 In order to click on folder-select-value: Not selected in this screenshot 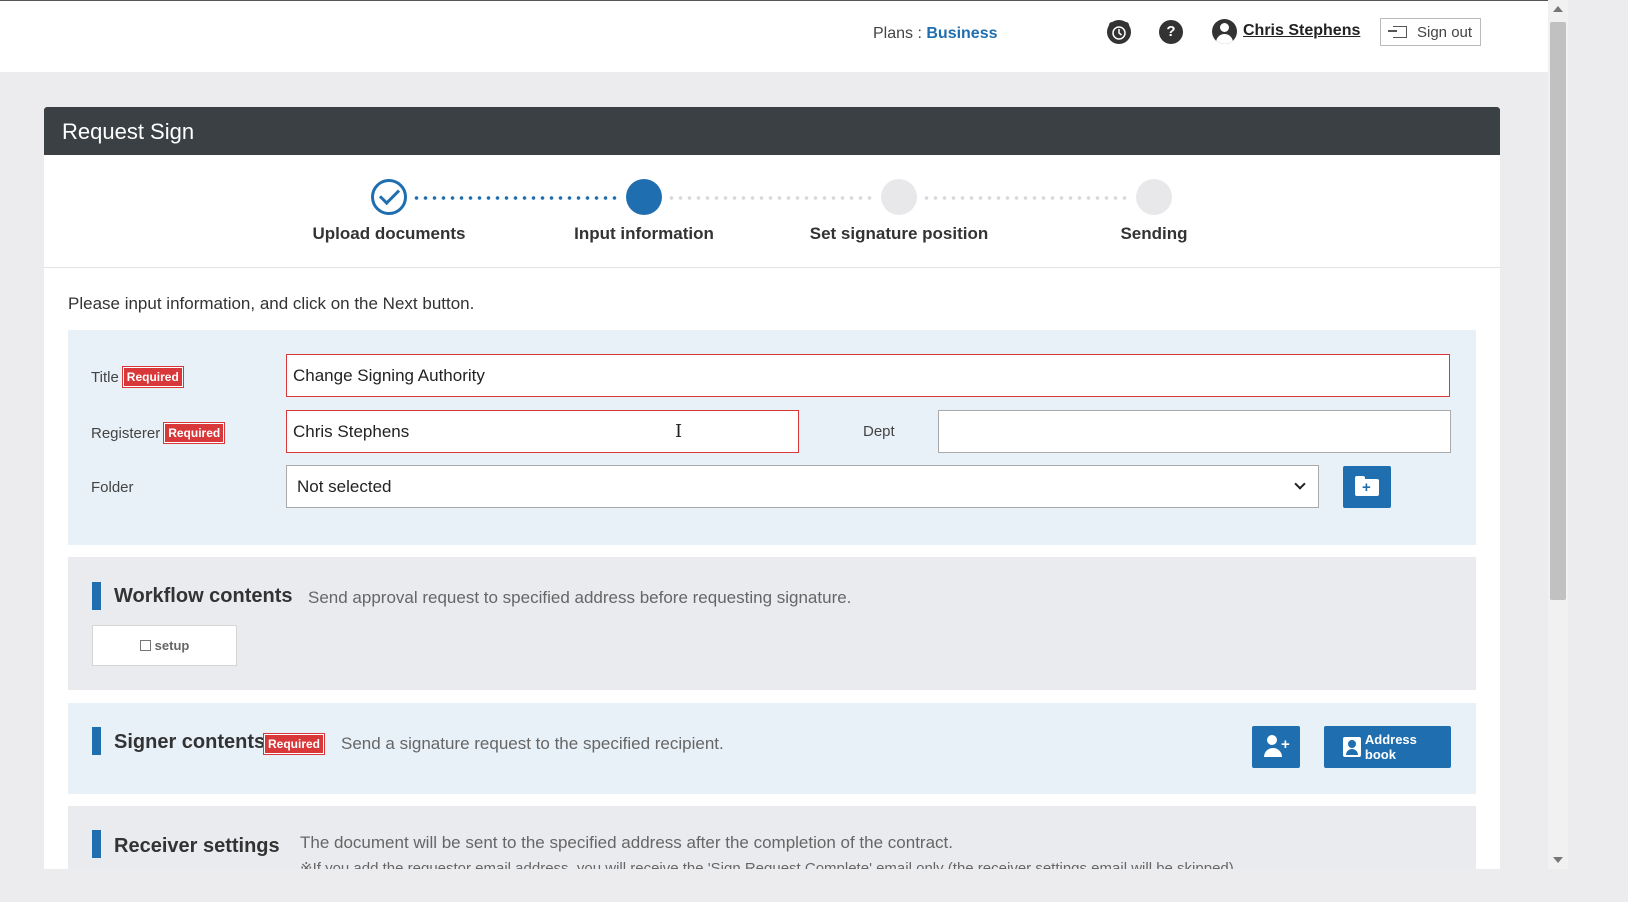, I will do `click(344, 486)`.